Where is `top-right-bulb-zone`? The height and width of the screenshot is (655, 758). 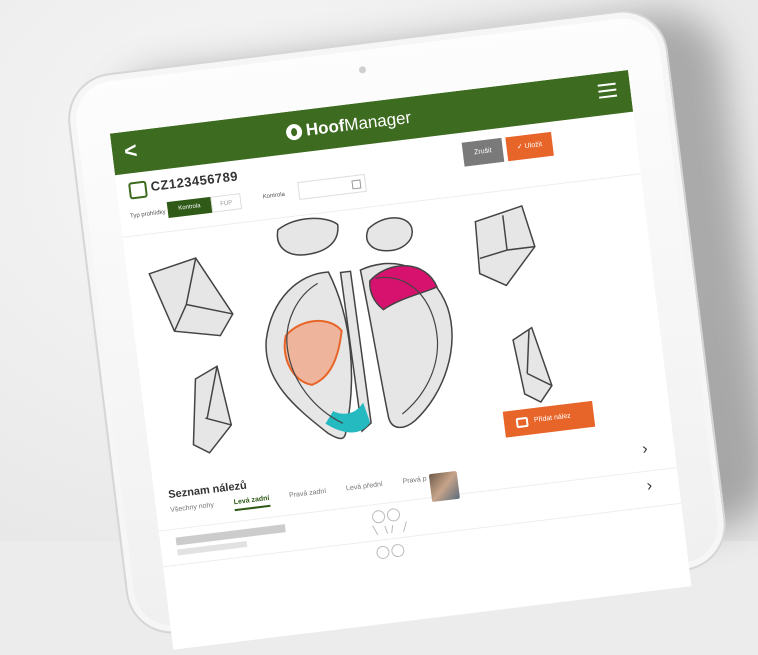
top-right-bulb-zone is located at coordinates (389, 235).